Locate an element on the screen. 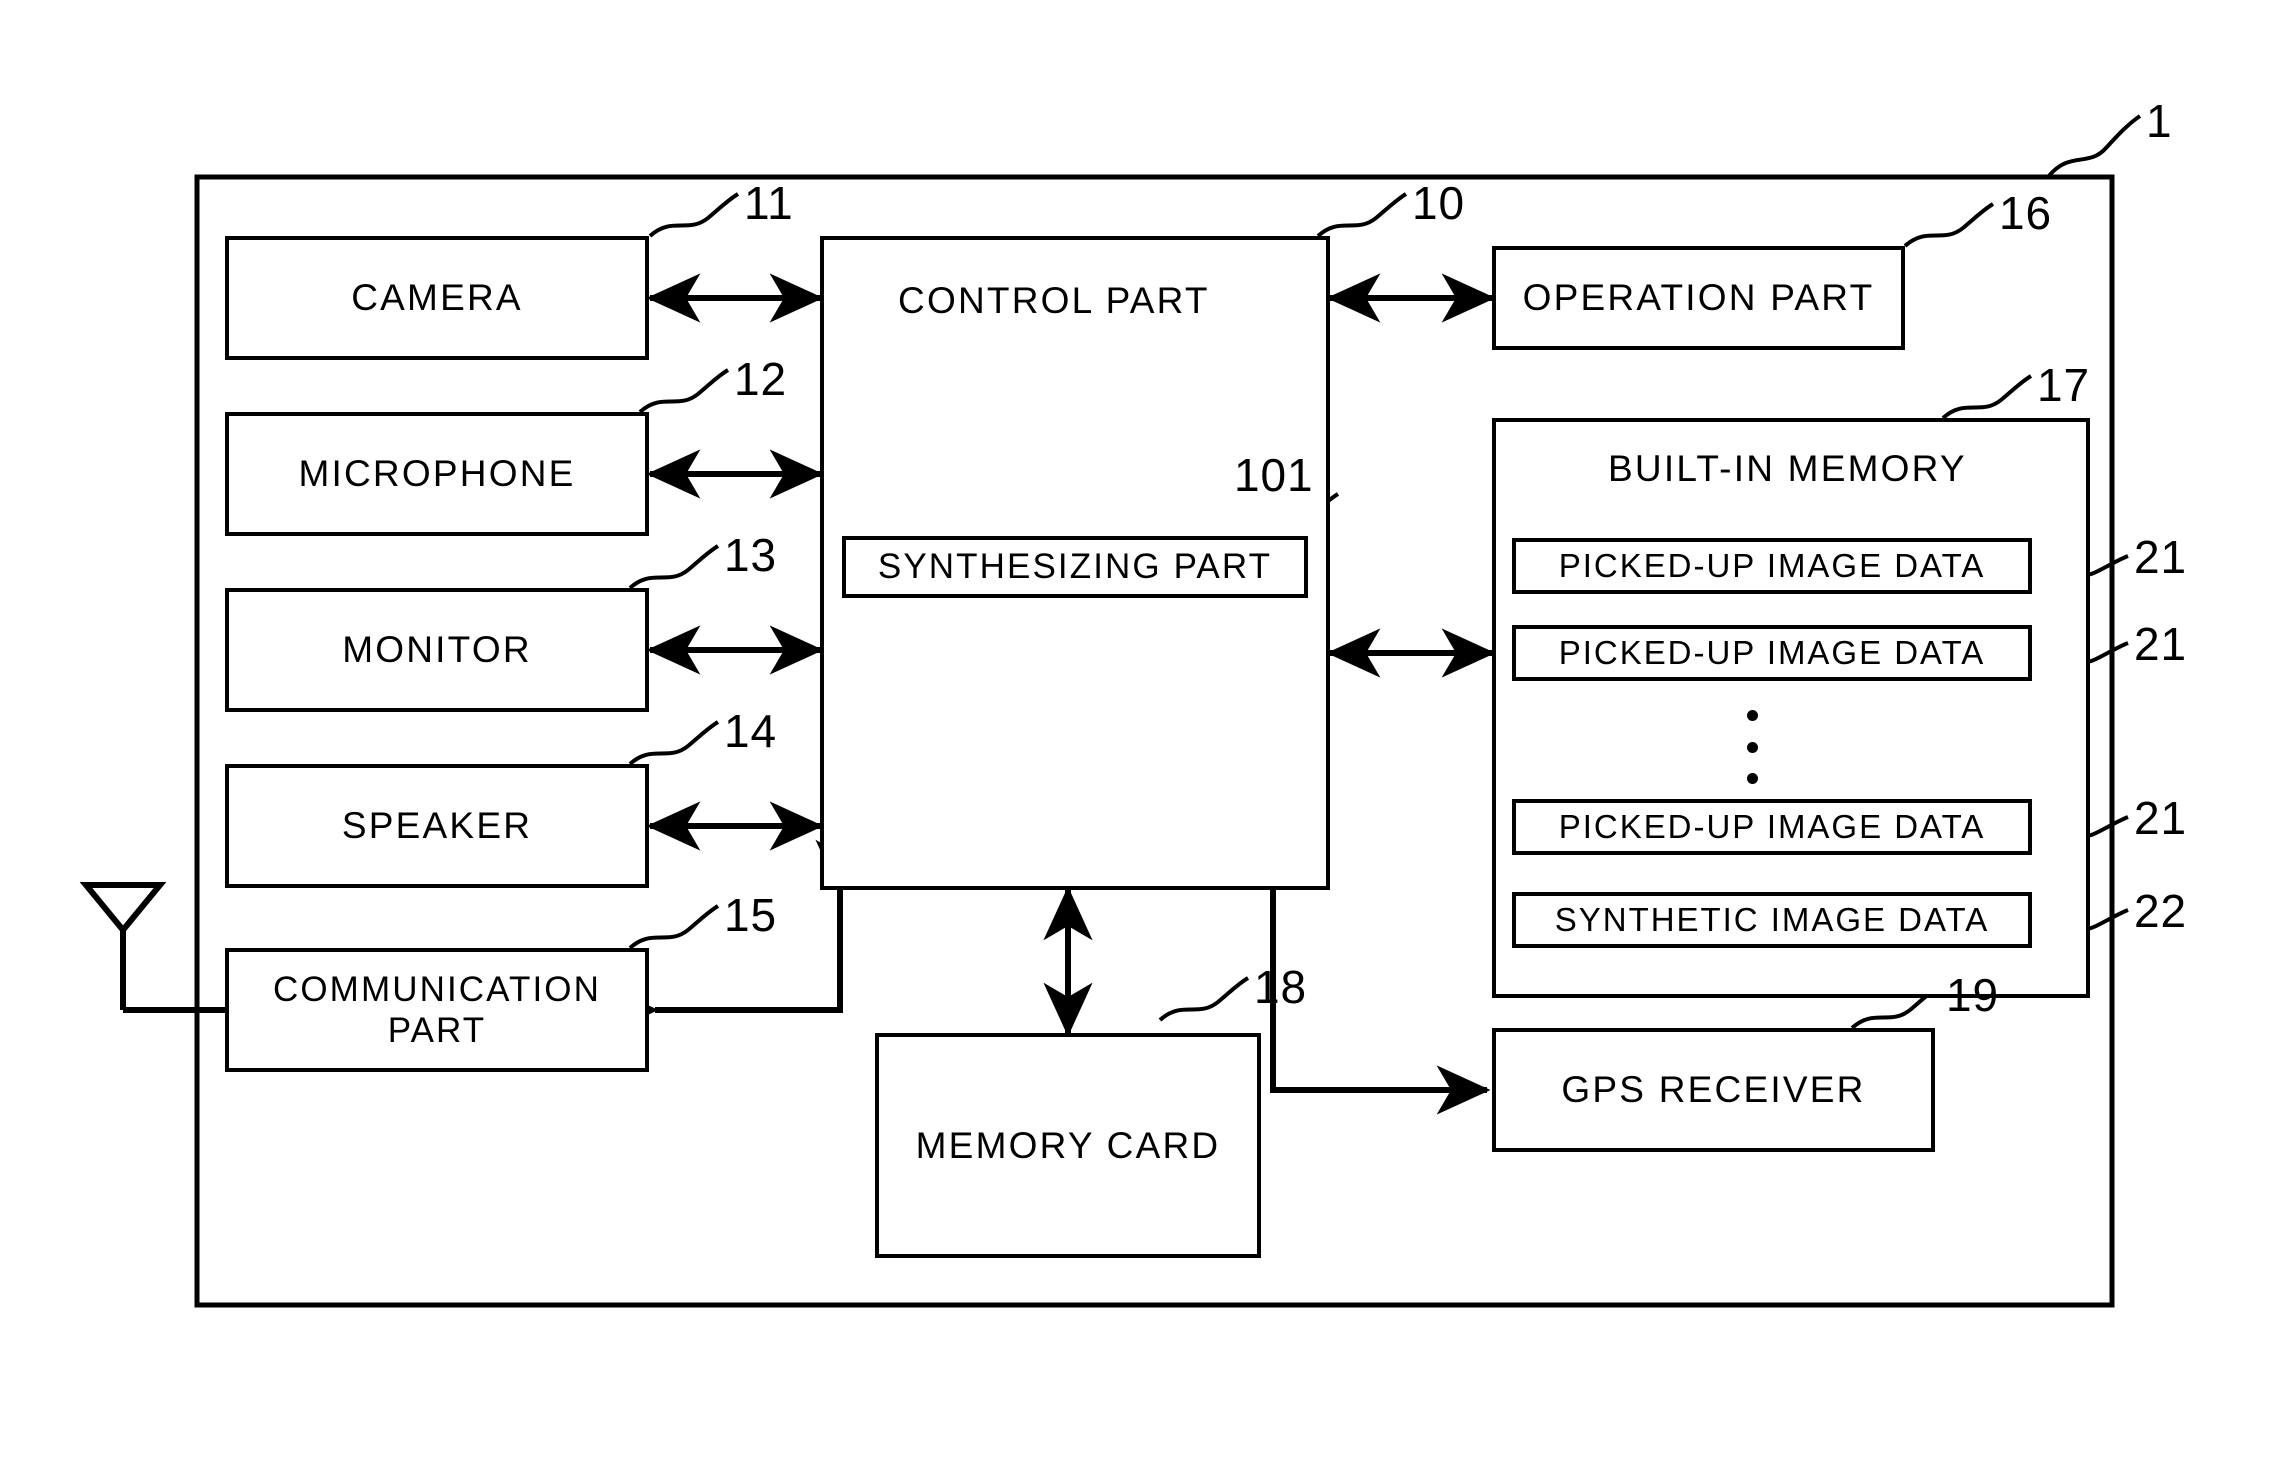  block-gps-receiver-label: GPS RECEIVER is located at coordinates (1713, 1090).